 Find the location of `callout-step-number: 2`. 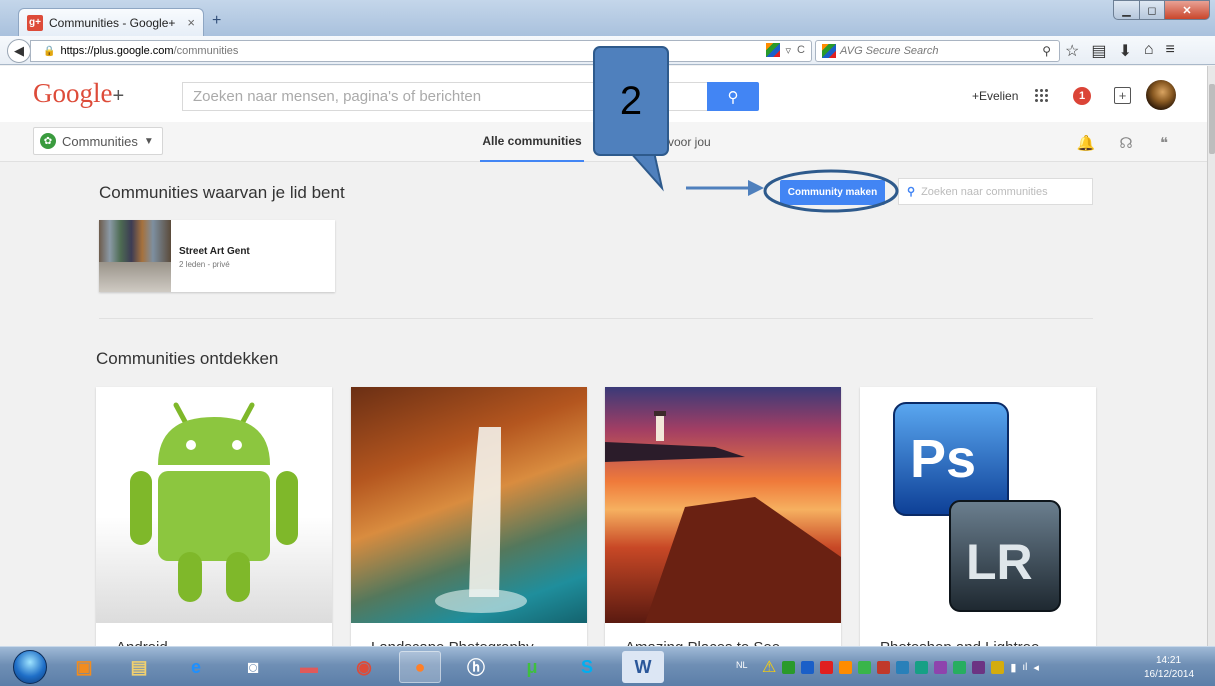

callout-step-number: 2 is located at coordinates (631, 101).